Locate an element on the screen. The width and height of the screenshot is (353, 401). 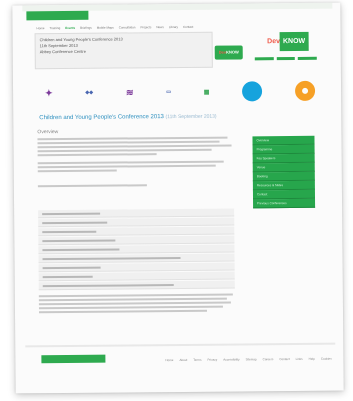
page-subtitle: (11th September 2013) is located at coordinates (191, 117).